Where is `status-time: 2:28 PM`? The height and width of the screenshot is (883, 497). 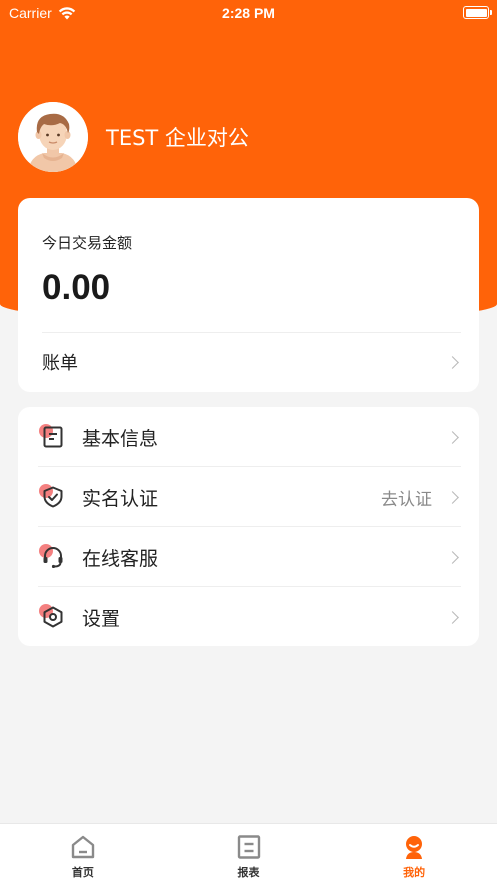 status-time: 2:28 PM is located at coordinates (248, 13).